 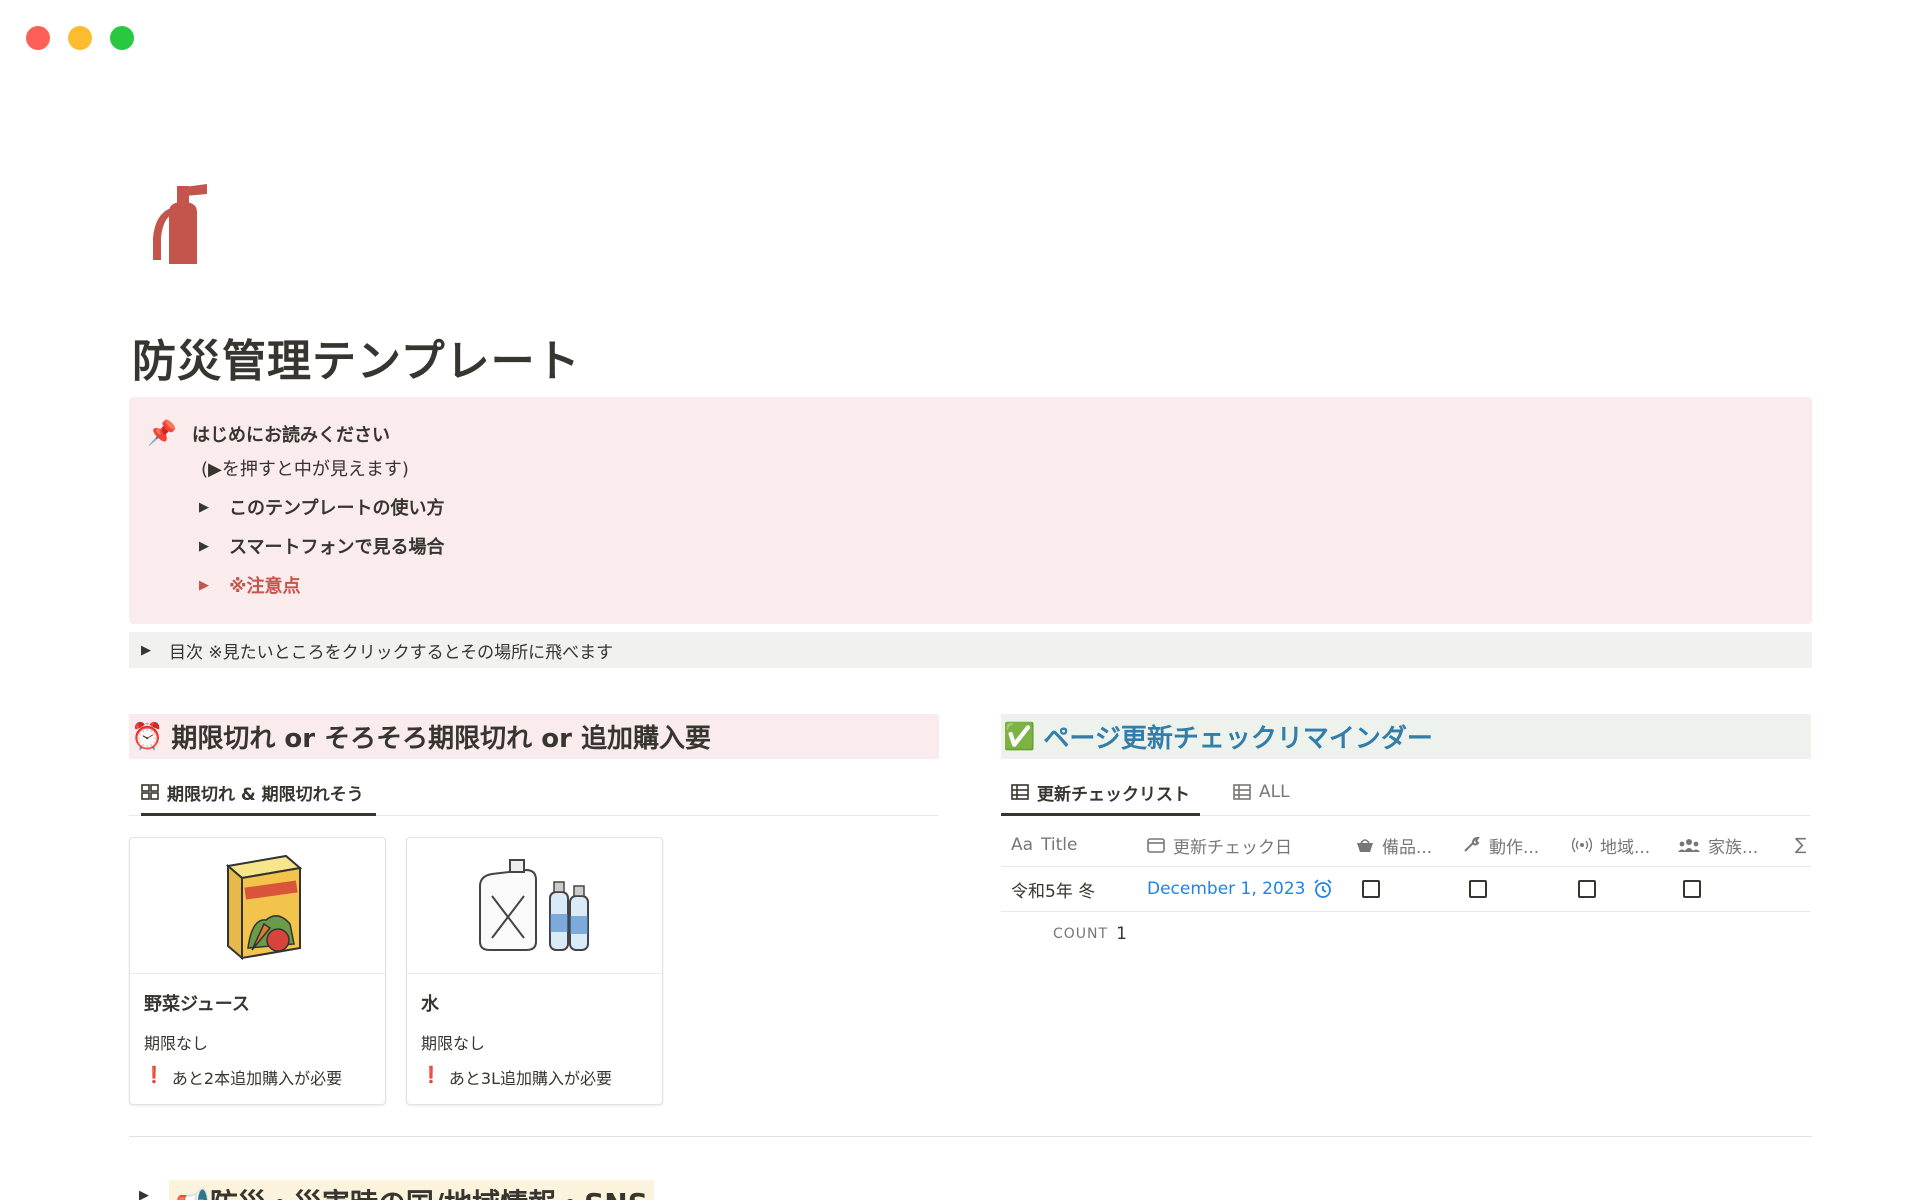 I want to click on check-mark-icon: ✅, so click(x=1019, y=736).